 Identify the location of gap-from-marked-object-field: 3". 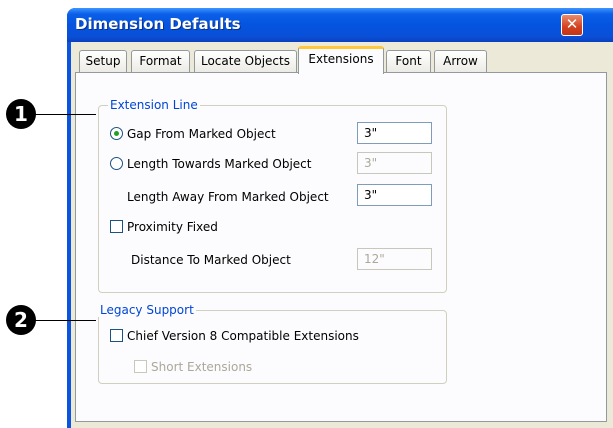
(394, 133).